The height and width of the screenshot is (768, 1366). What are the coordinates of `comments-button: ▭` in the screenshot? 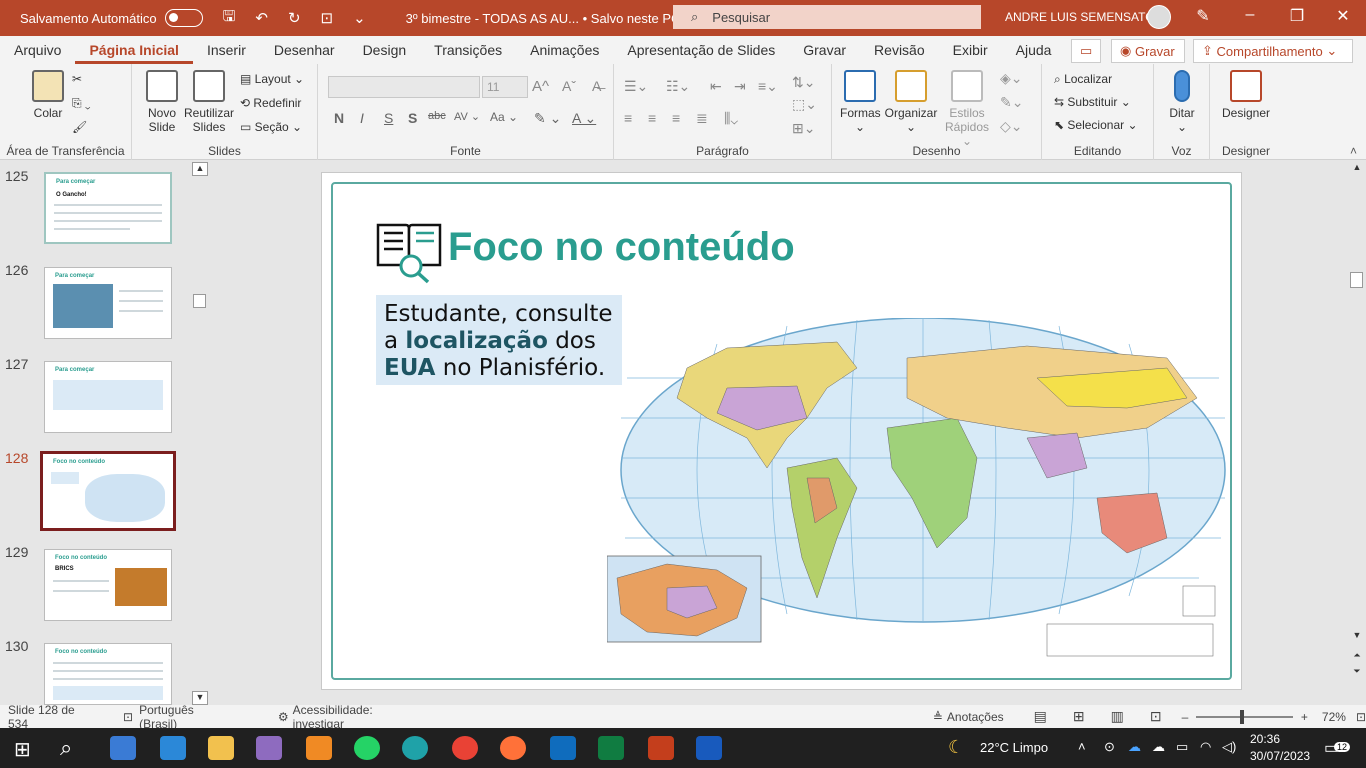 It's located at (1086, 51).